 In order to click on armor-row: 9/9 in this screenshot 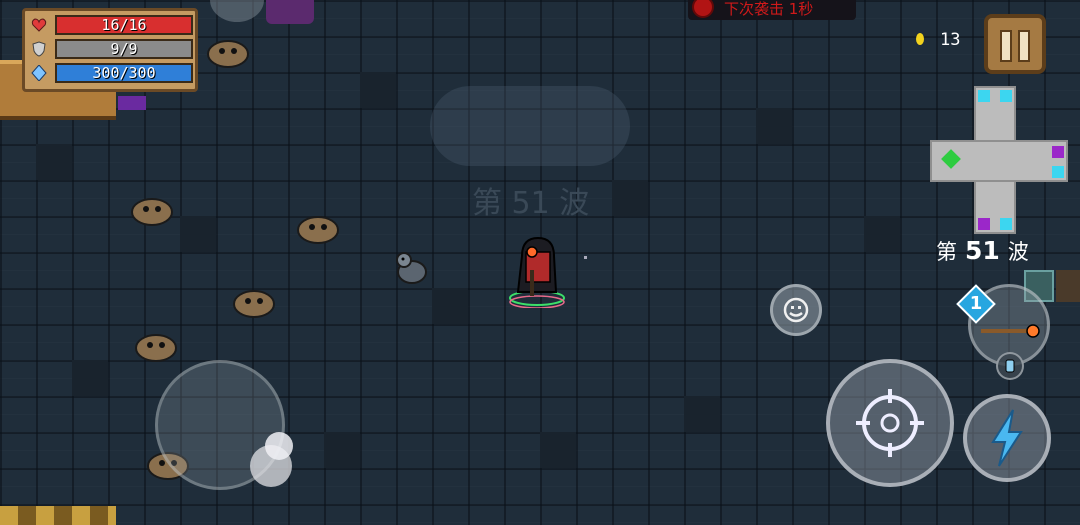, I will do `click(112, 49)`.